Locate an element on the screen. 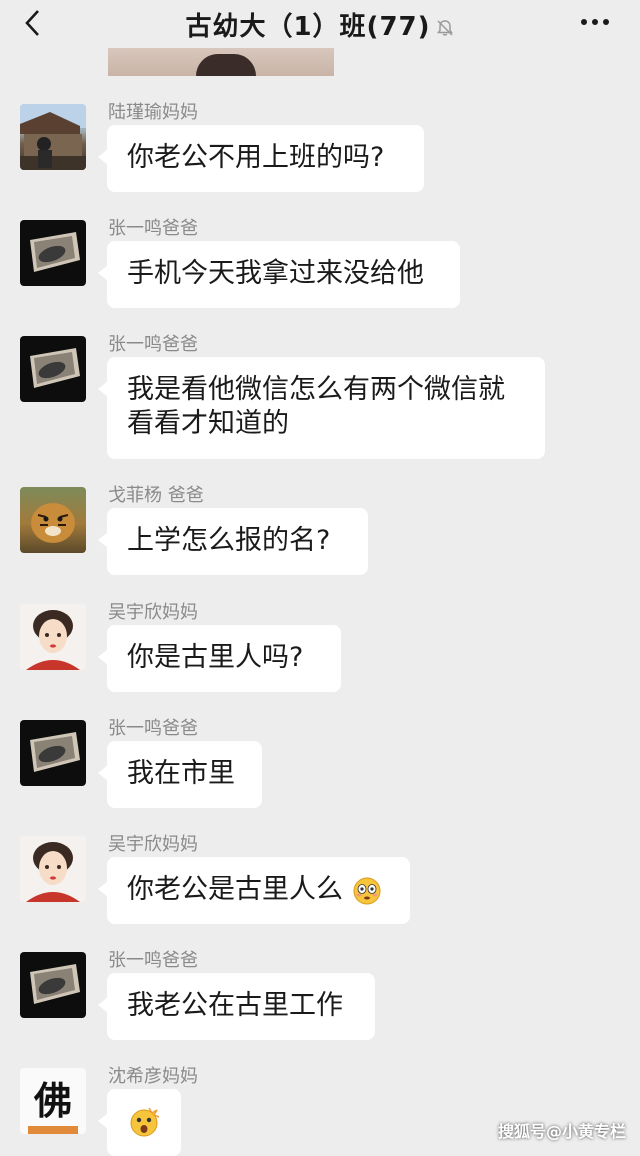  message-bubble: 你老公不用上班的吗? is located at coordinates (261, 158).